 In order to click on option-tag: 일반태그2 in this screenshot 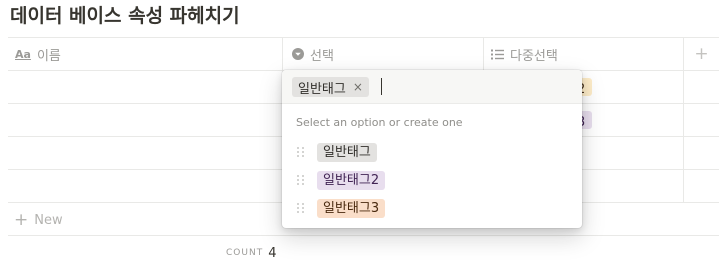, I will do `click(351, 180)`.